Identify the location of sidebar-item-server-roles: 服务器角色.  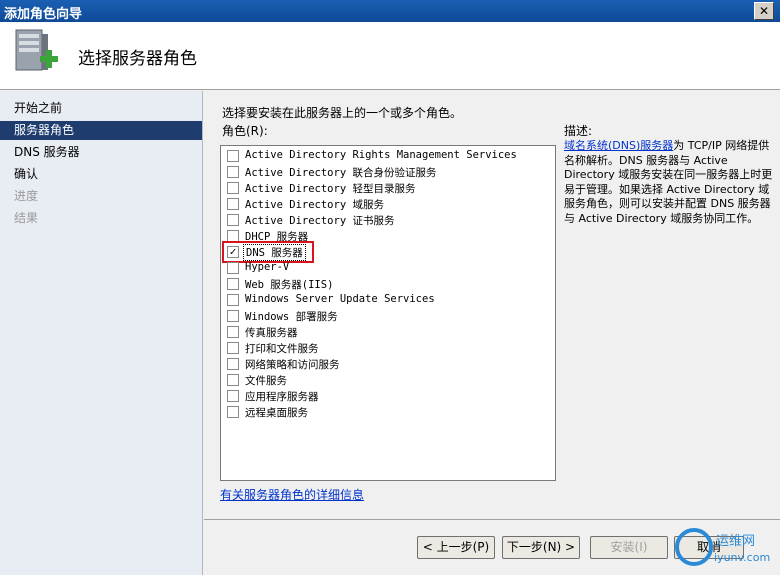
(101, 130).